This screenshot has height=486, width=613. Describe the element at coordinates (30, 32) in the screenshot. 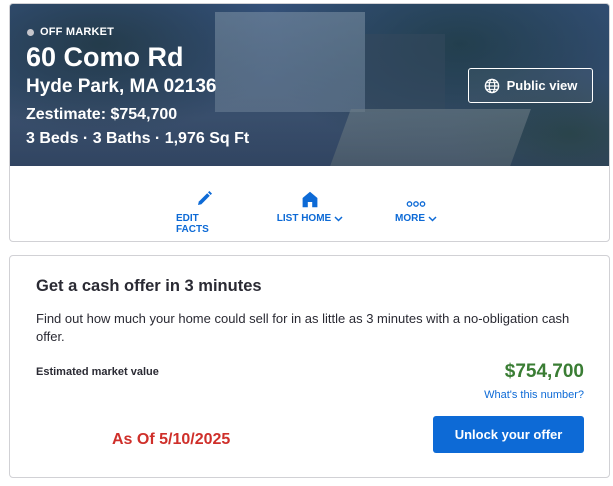

I see `status-dot-icon` at that location.